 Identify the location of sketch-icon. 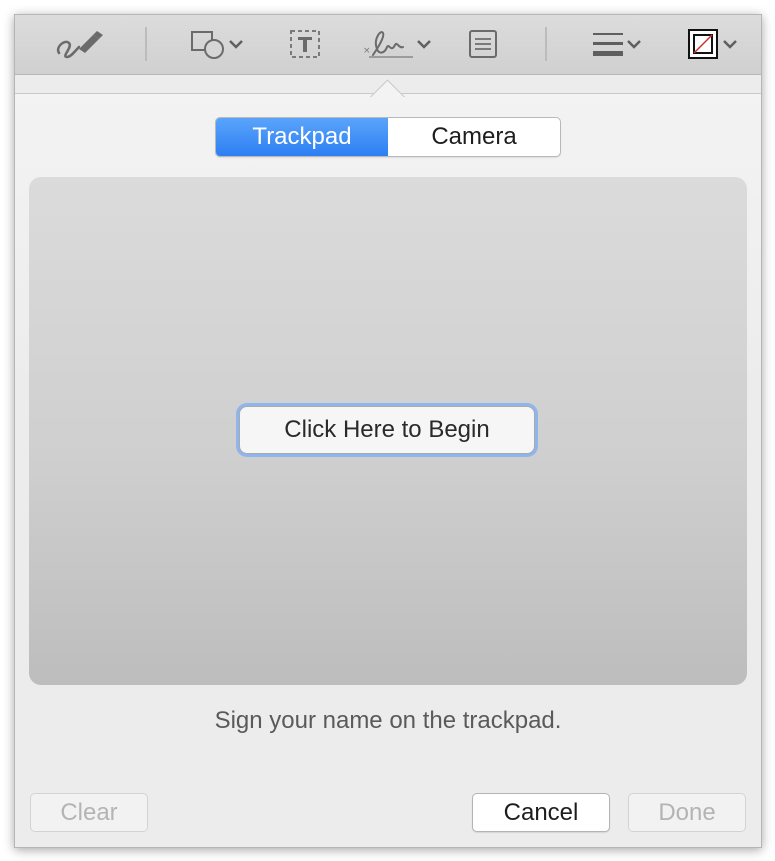
(79, 44).